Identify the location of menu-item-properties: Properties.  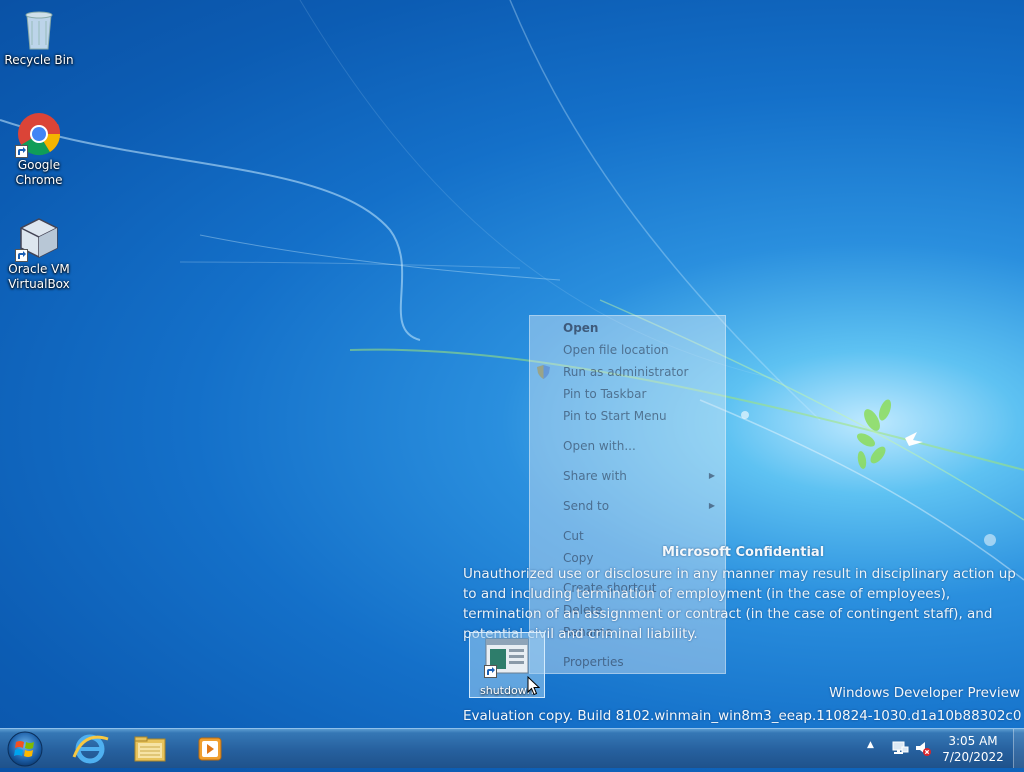
(627, 662).